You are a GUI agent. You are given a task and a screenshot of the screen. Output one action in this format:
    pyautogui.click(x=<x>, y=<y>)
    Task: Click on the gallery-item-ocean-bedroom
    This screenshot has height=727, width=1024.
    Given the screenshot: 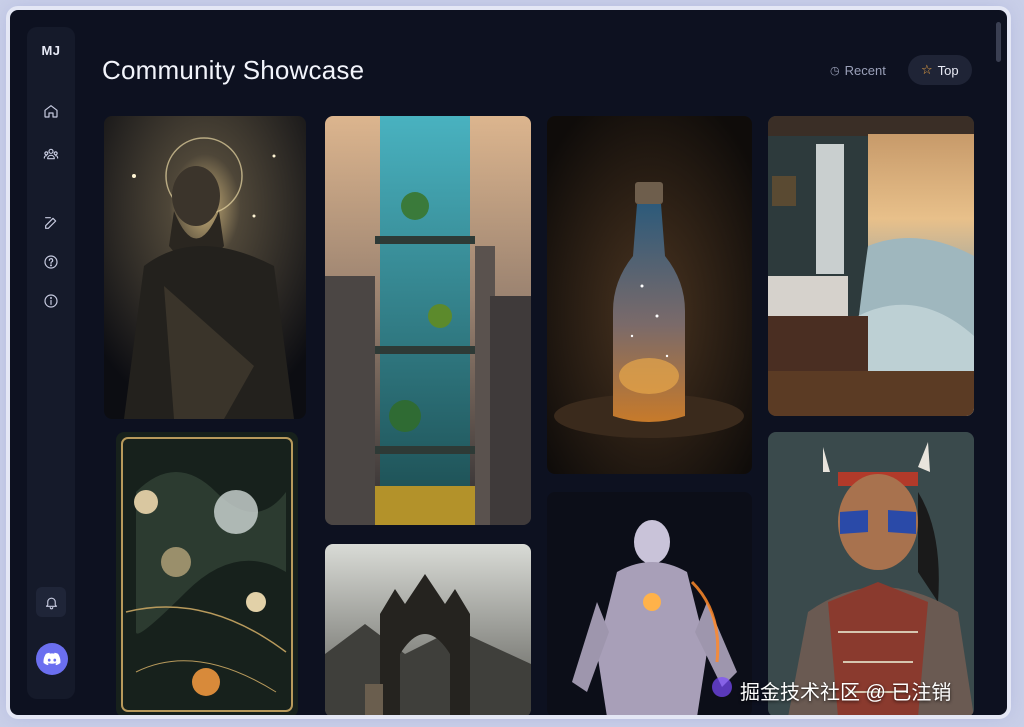 What is the action you would take?
    pyautogui.click(x=871, y=266)
    